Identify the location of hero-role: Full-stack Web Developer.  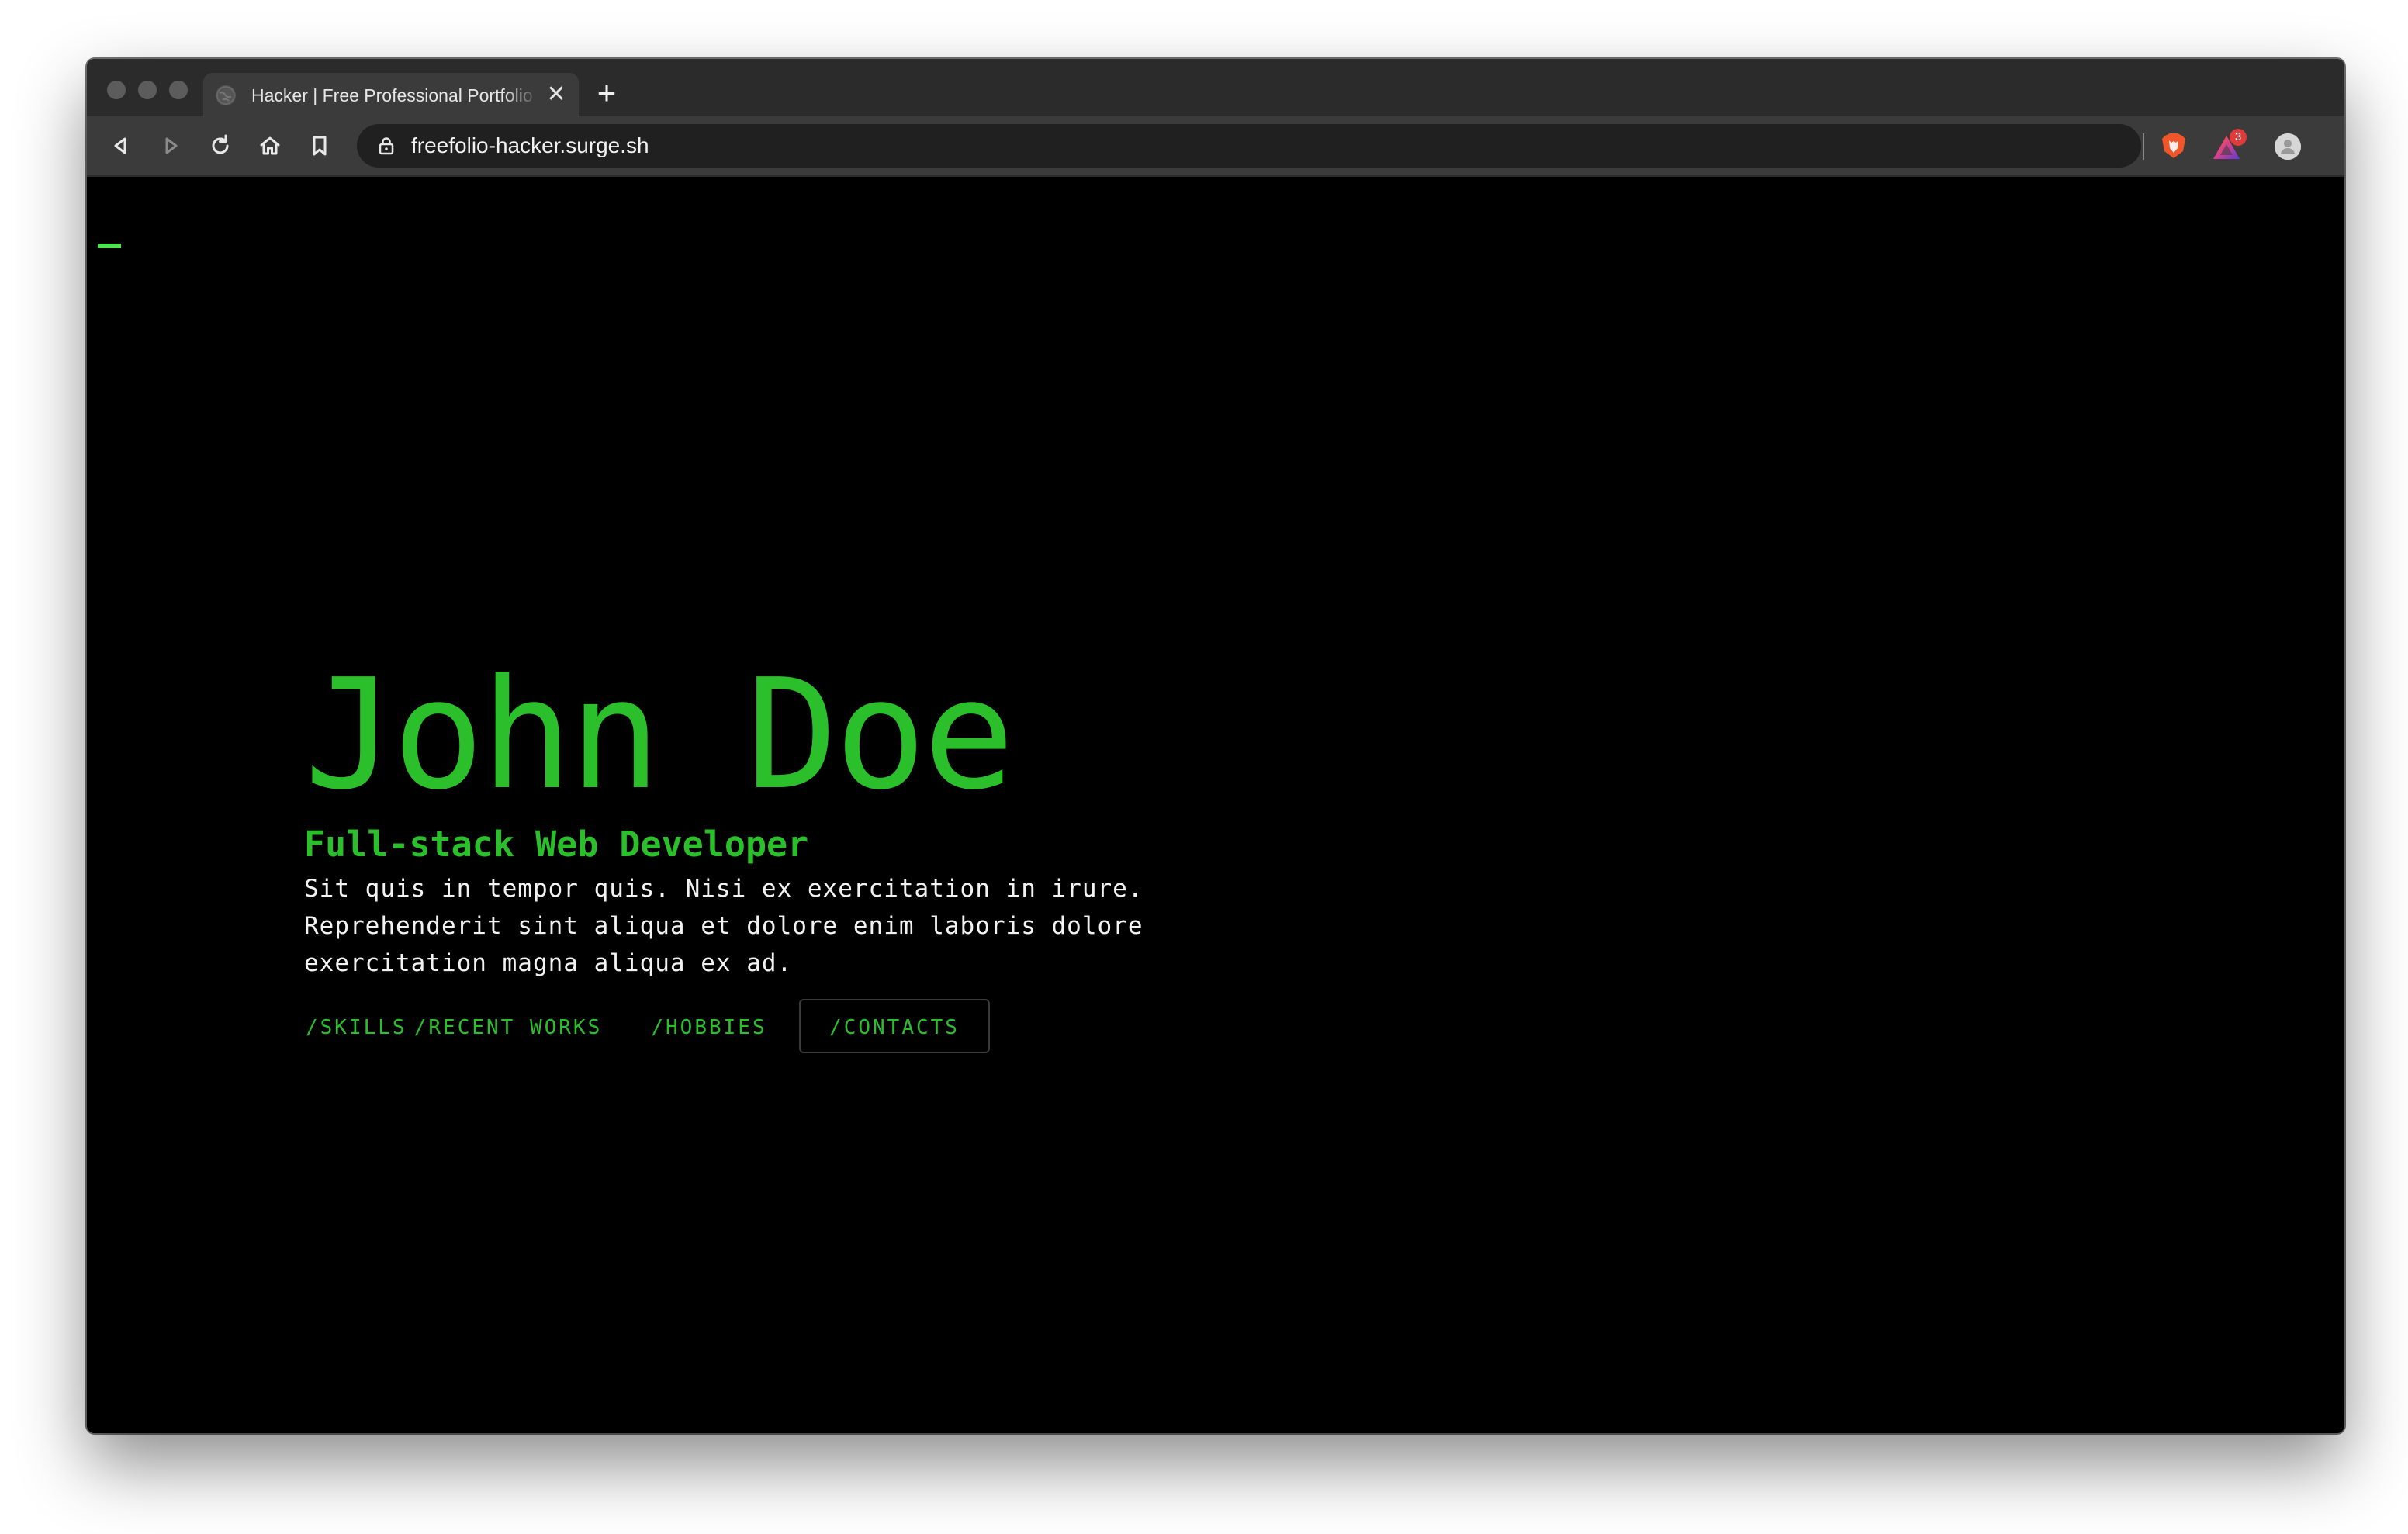
(556, 844).